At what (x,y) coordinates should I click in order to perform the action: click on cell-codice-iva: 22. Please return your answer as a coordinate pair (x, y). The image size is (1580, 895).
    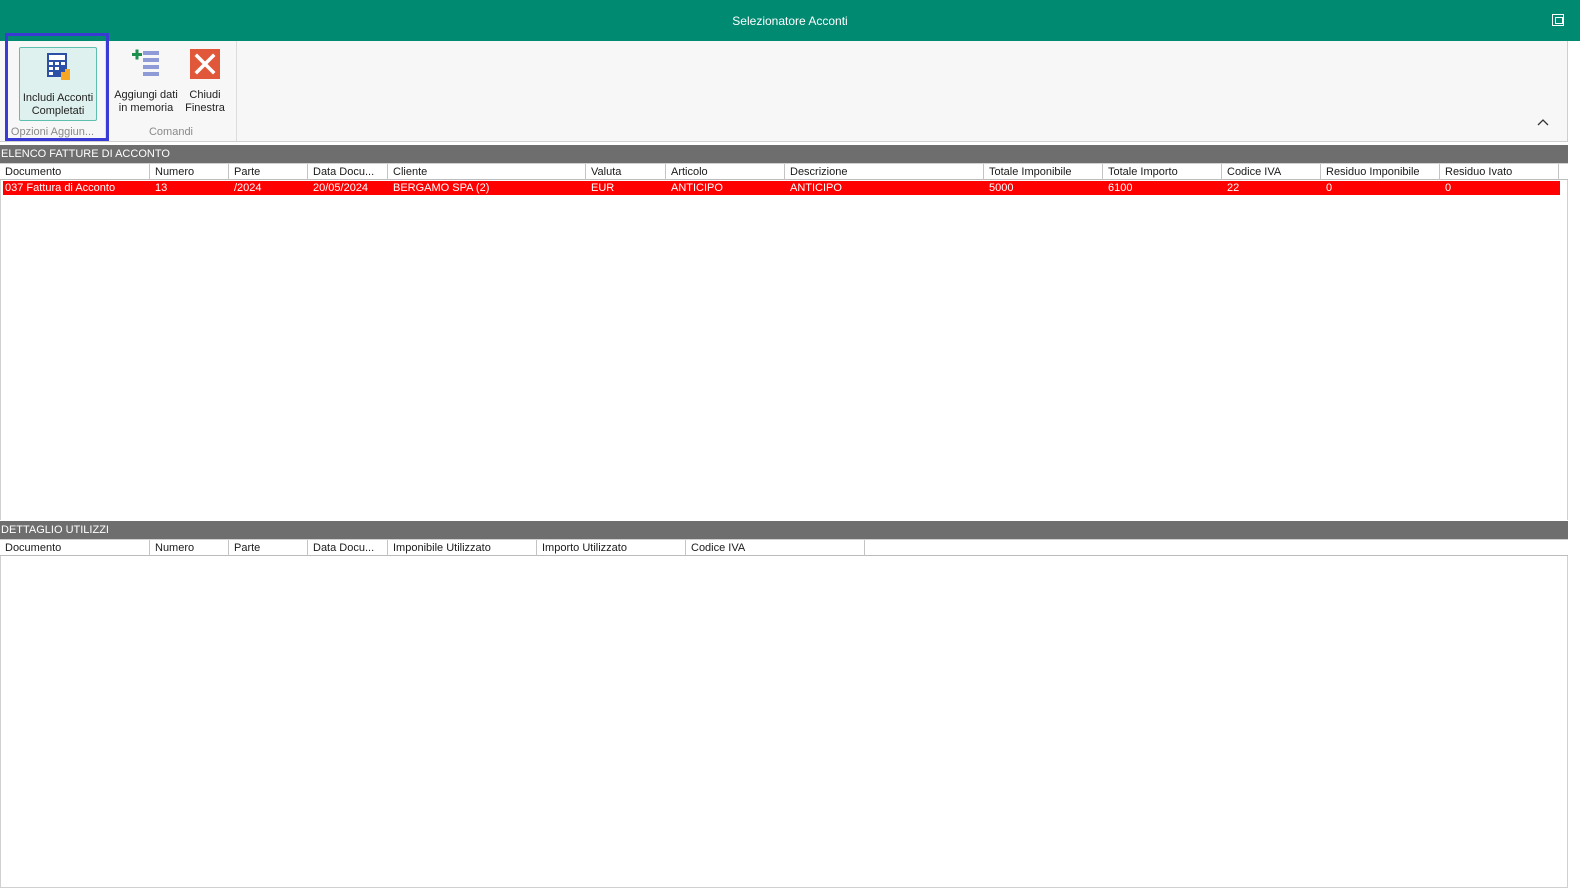
    Looking at the image, I should click on (1233, 188).